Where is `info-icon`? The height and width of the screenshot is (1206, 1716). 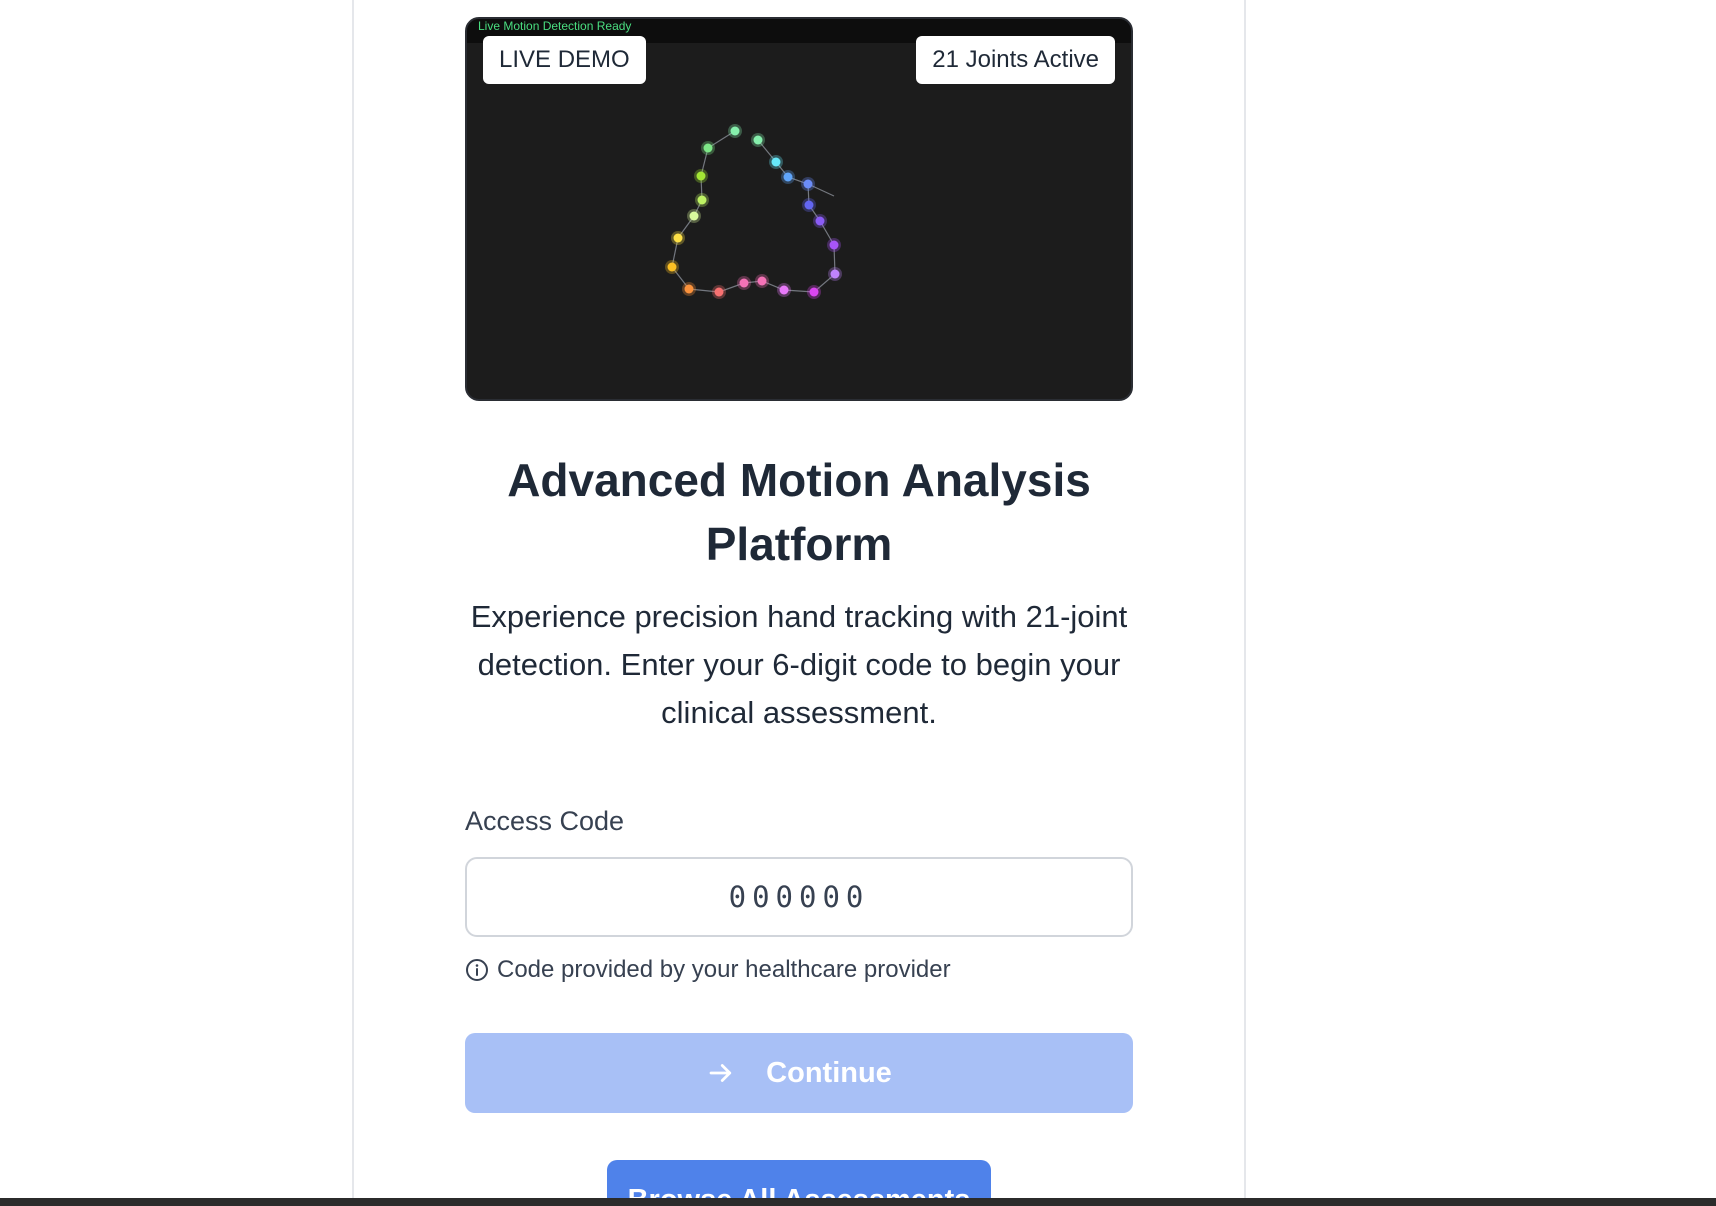 info-icon is located at coordinates (477, 970).